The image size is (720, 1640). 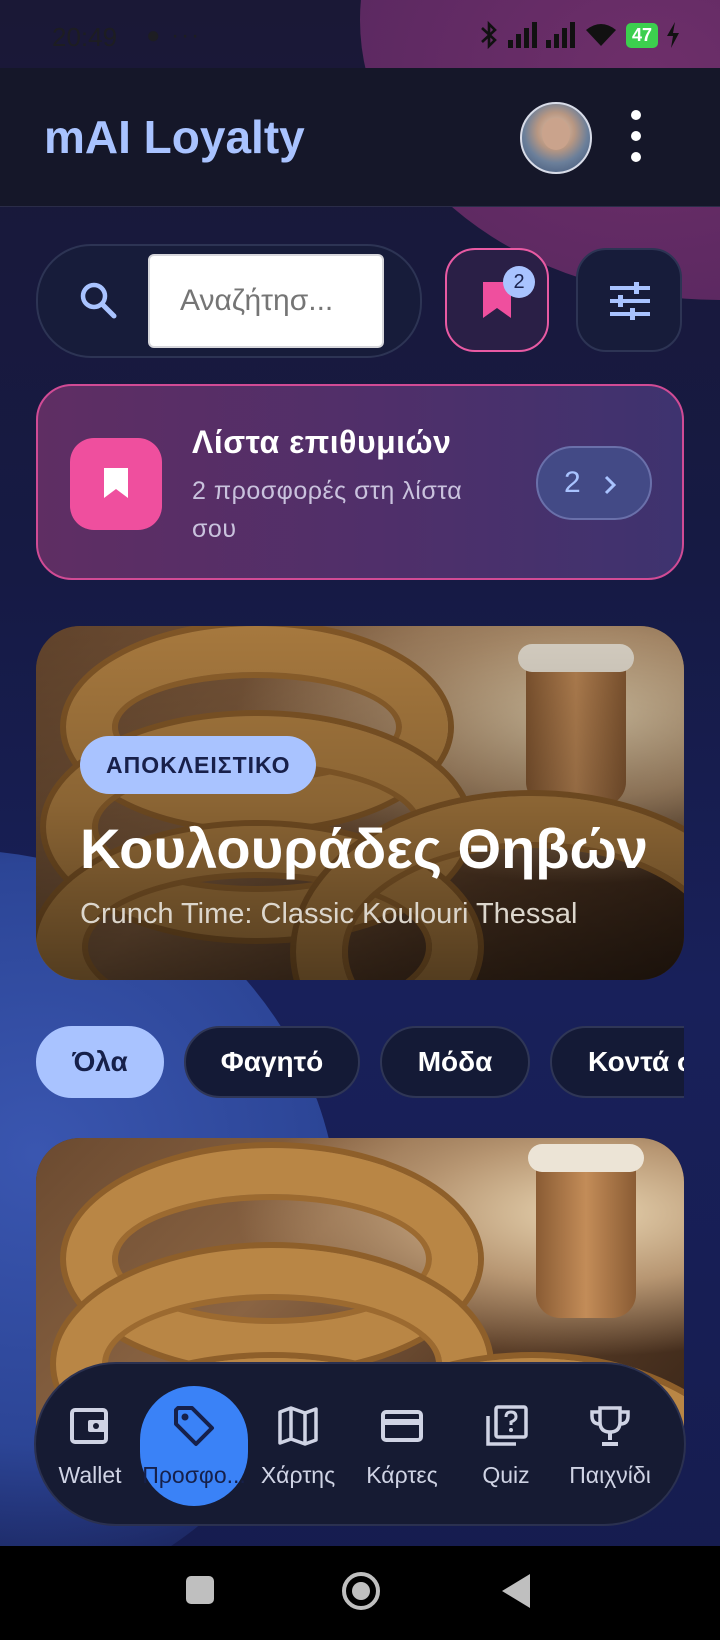 I want to click on chip-all: Όλα, so click(x=100, y=1062).